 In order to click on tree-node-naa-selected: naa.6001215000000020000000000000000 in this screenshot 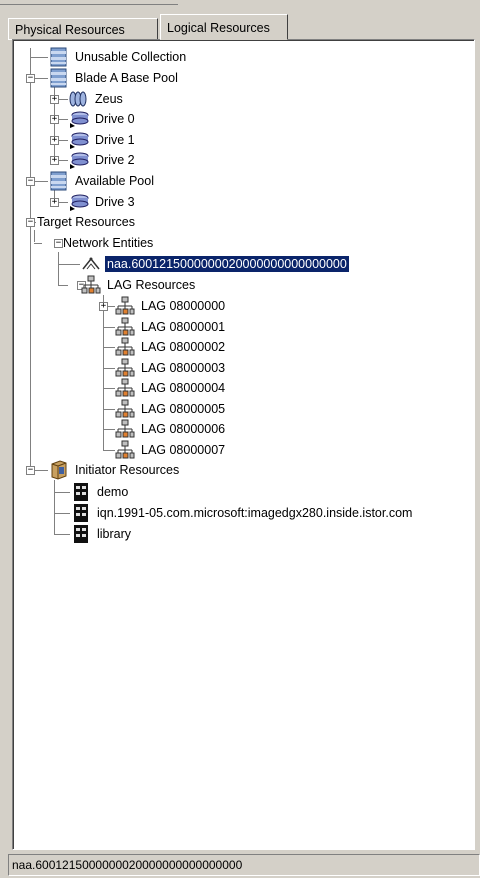, I will do `click(215, 264)`.